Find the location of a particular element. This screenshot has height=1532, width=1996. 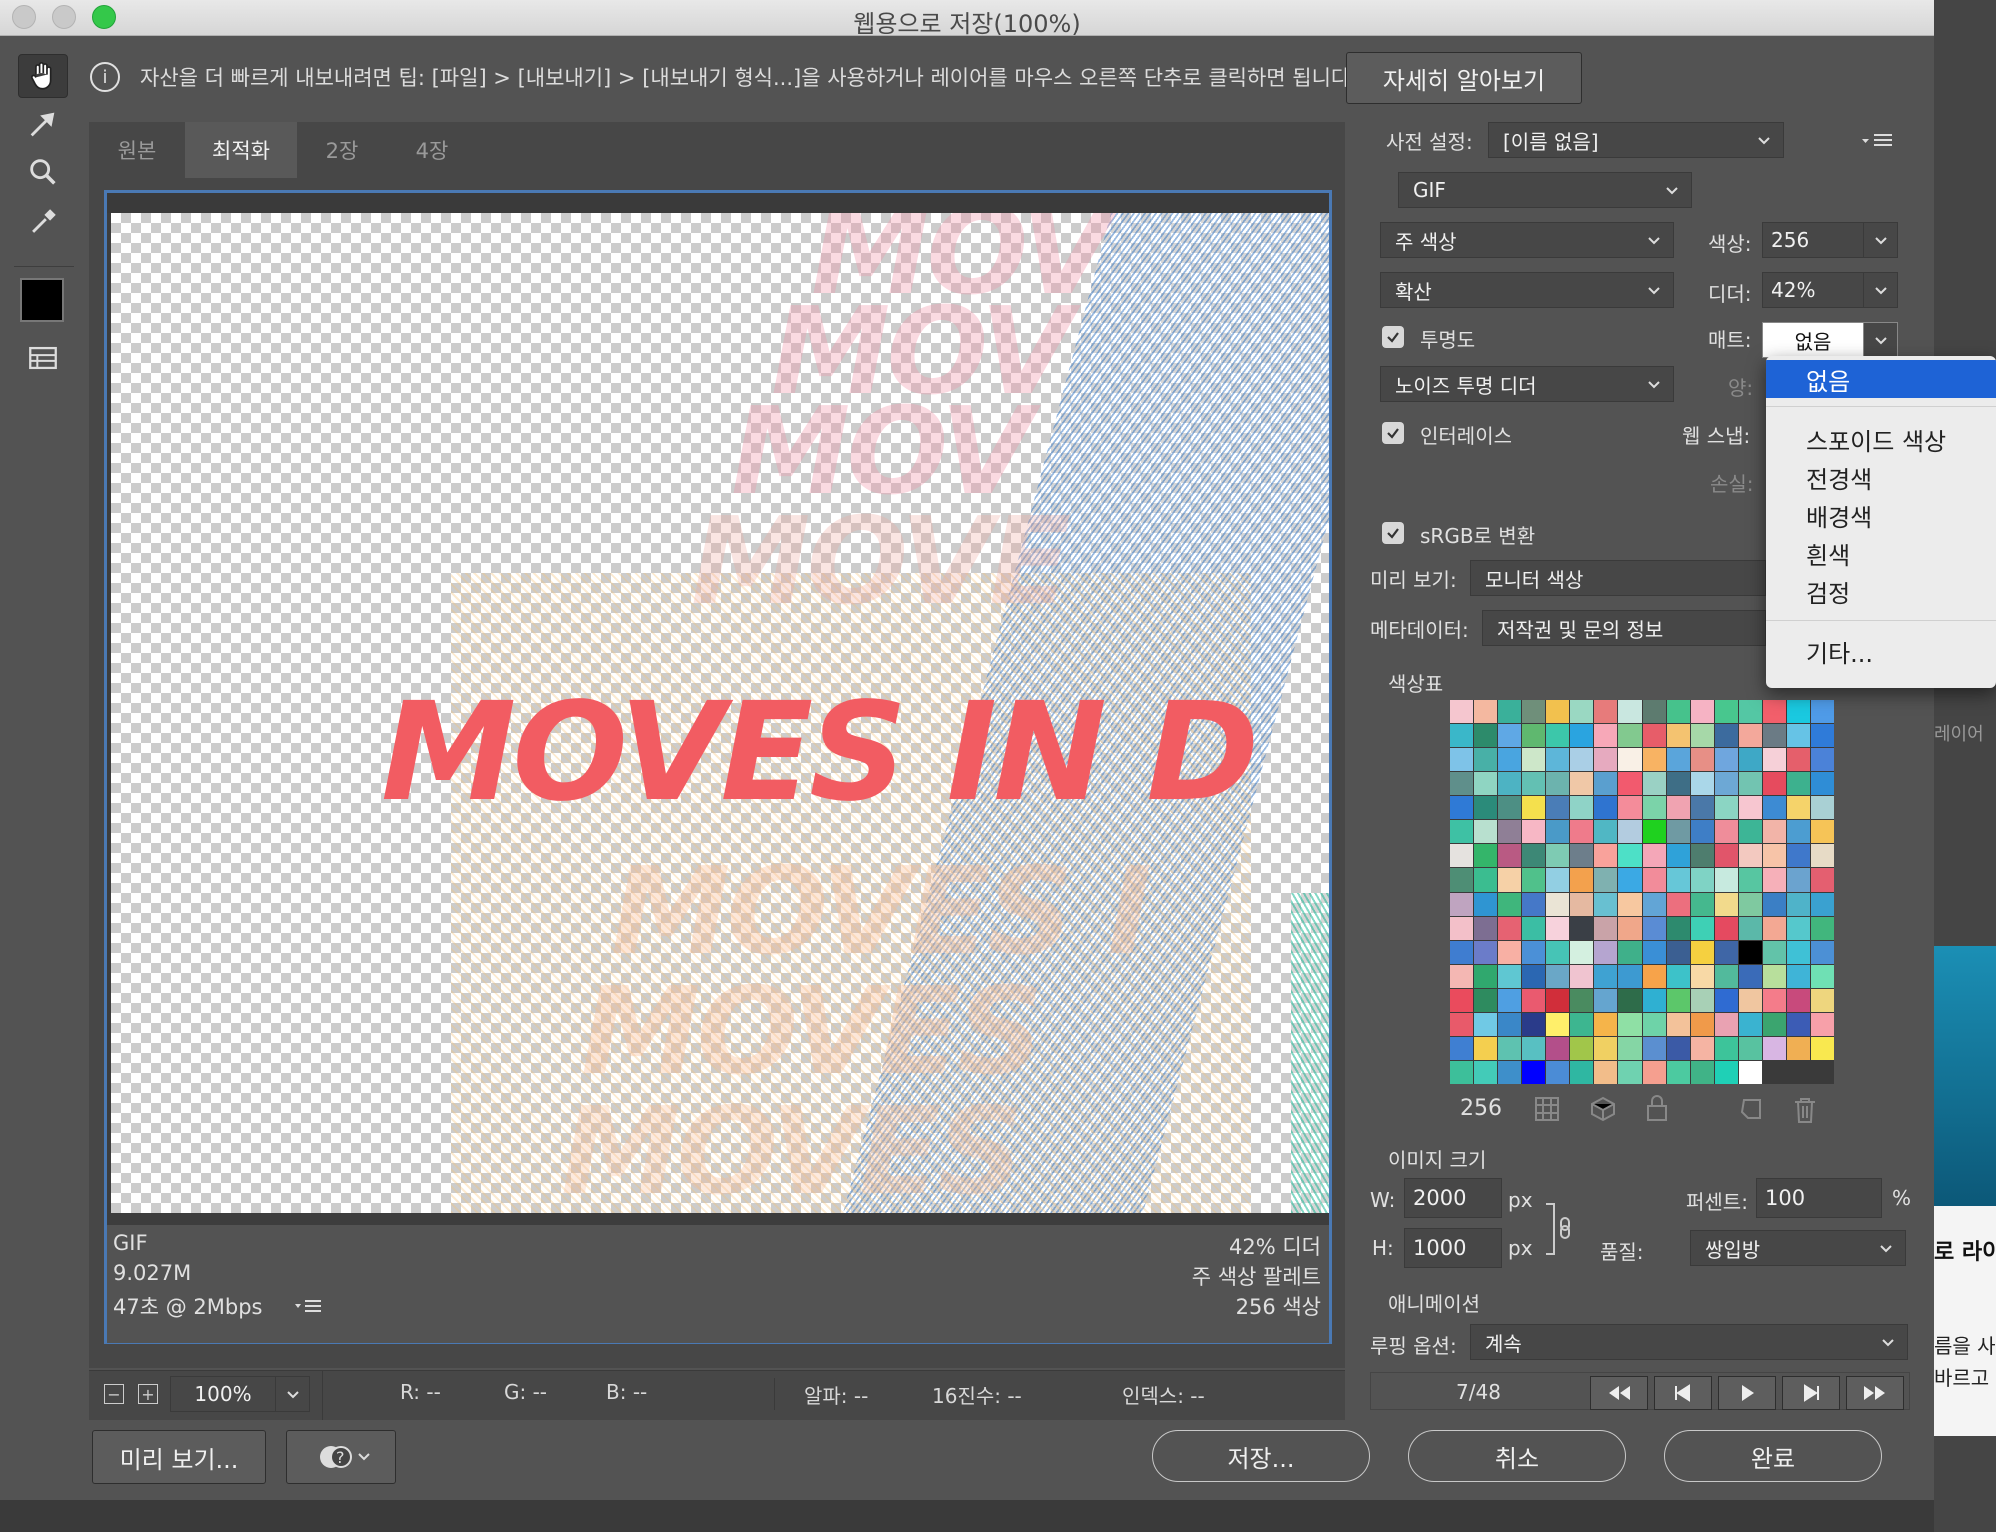

toggle-slices-visibility is located at coordinates (43, 358).